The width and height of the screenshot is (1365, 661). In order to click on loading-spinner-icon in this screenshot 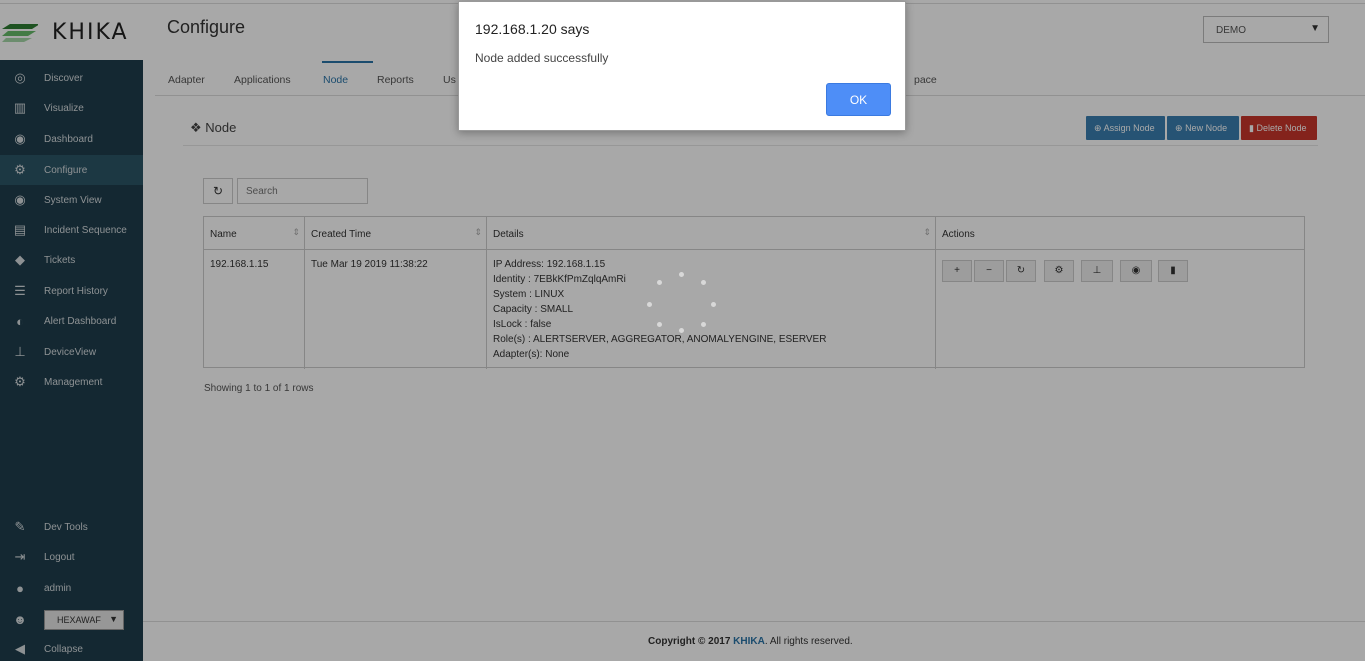, I will do `click(682, 302)`.